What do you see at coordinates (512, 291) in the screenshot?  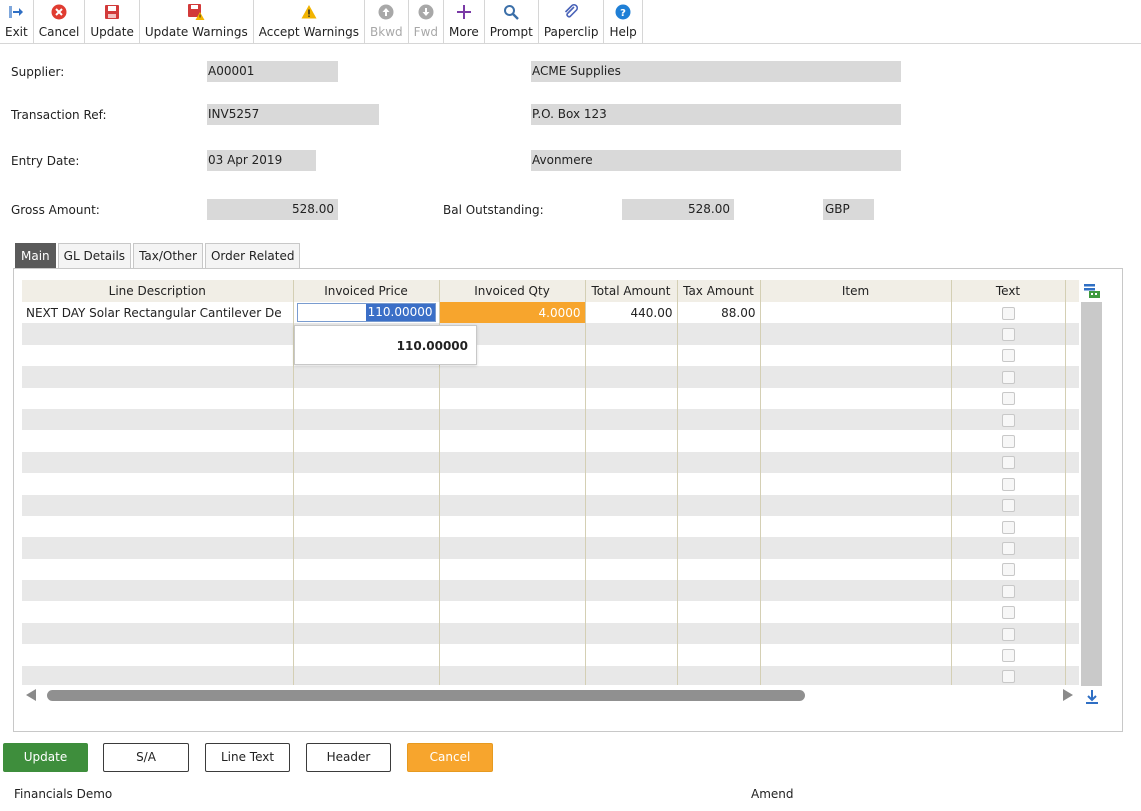 I see `col-invoiced-qty: Invoiced Qty` at bounding box center [512, 291].